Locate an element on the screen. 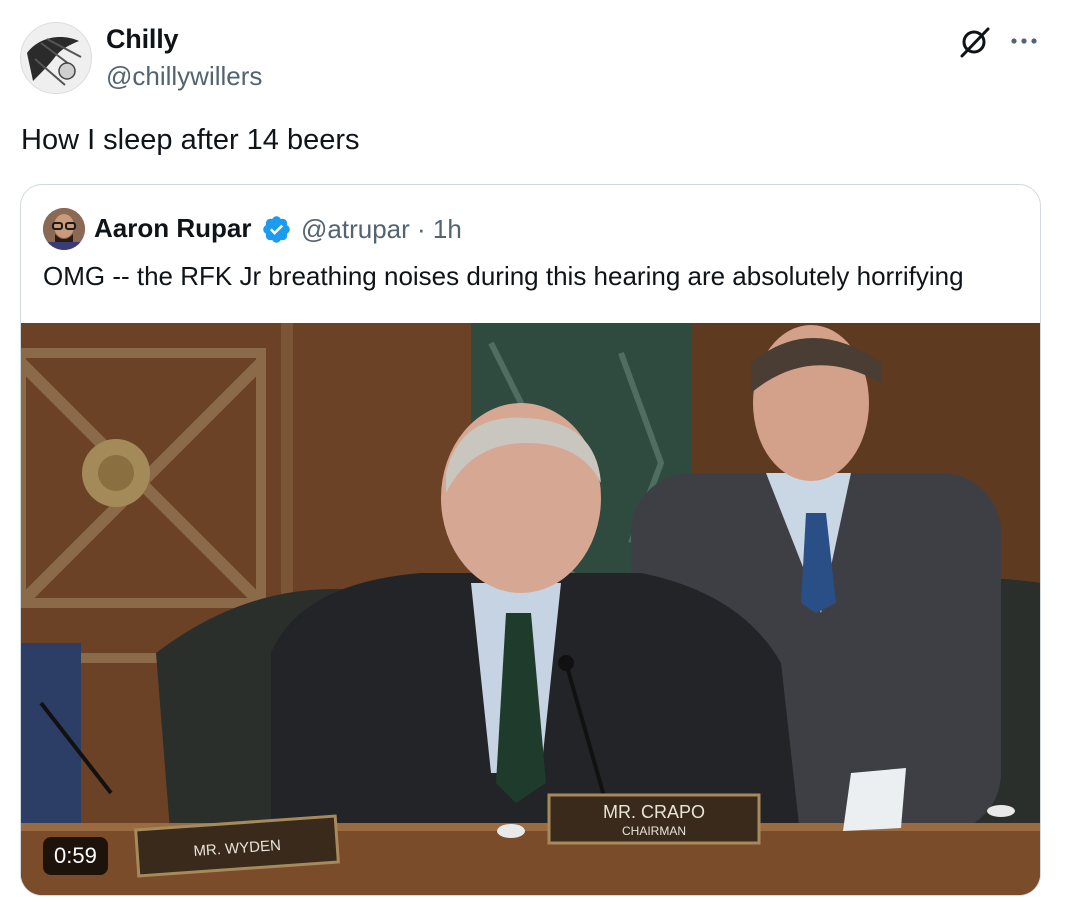 Image resolution: width=1066 pixels, height=910 pixels. nameplate-center-title: CHAIRMAN is located at coordinates (654, 831).